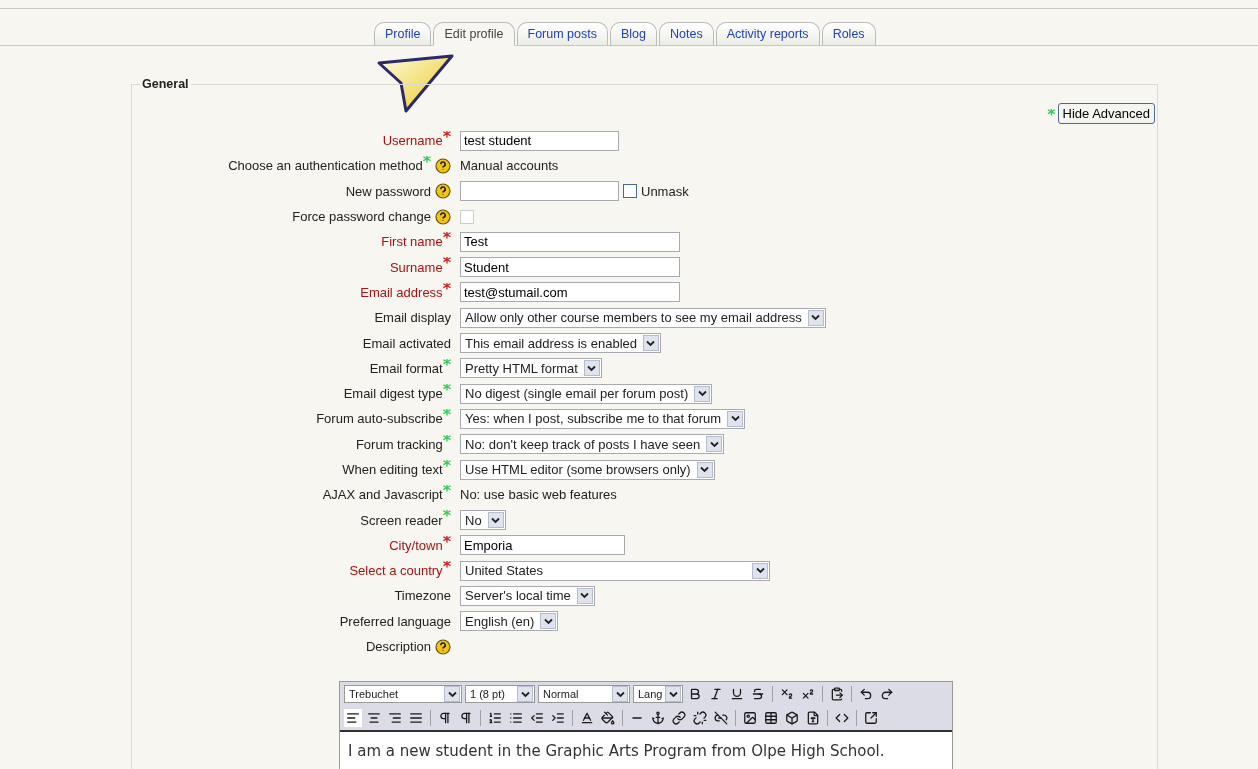  Describe the element at coordinates (403, 694) in the screenshot. I see `font-dropdown: Trebuchet` at that location.